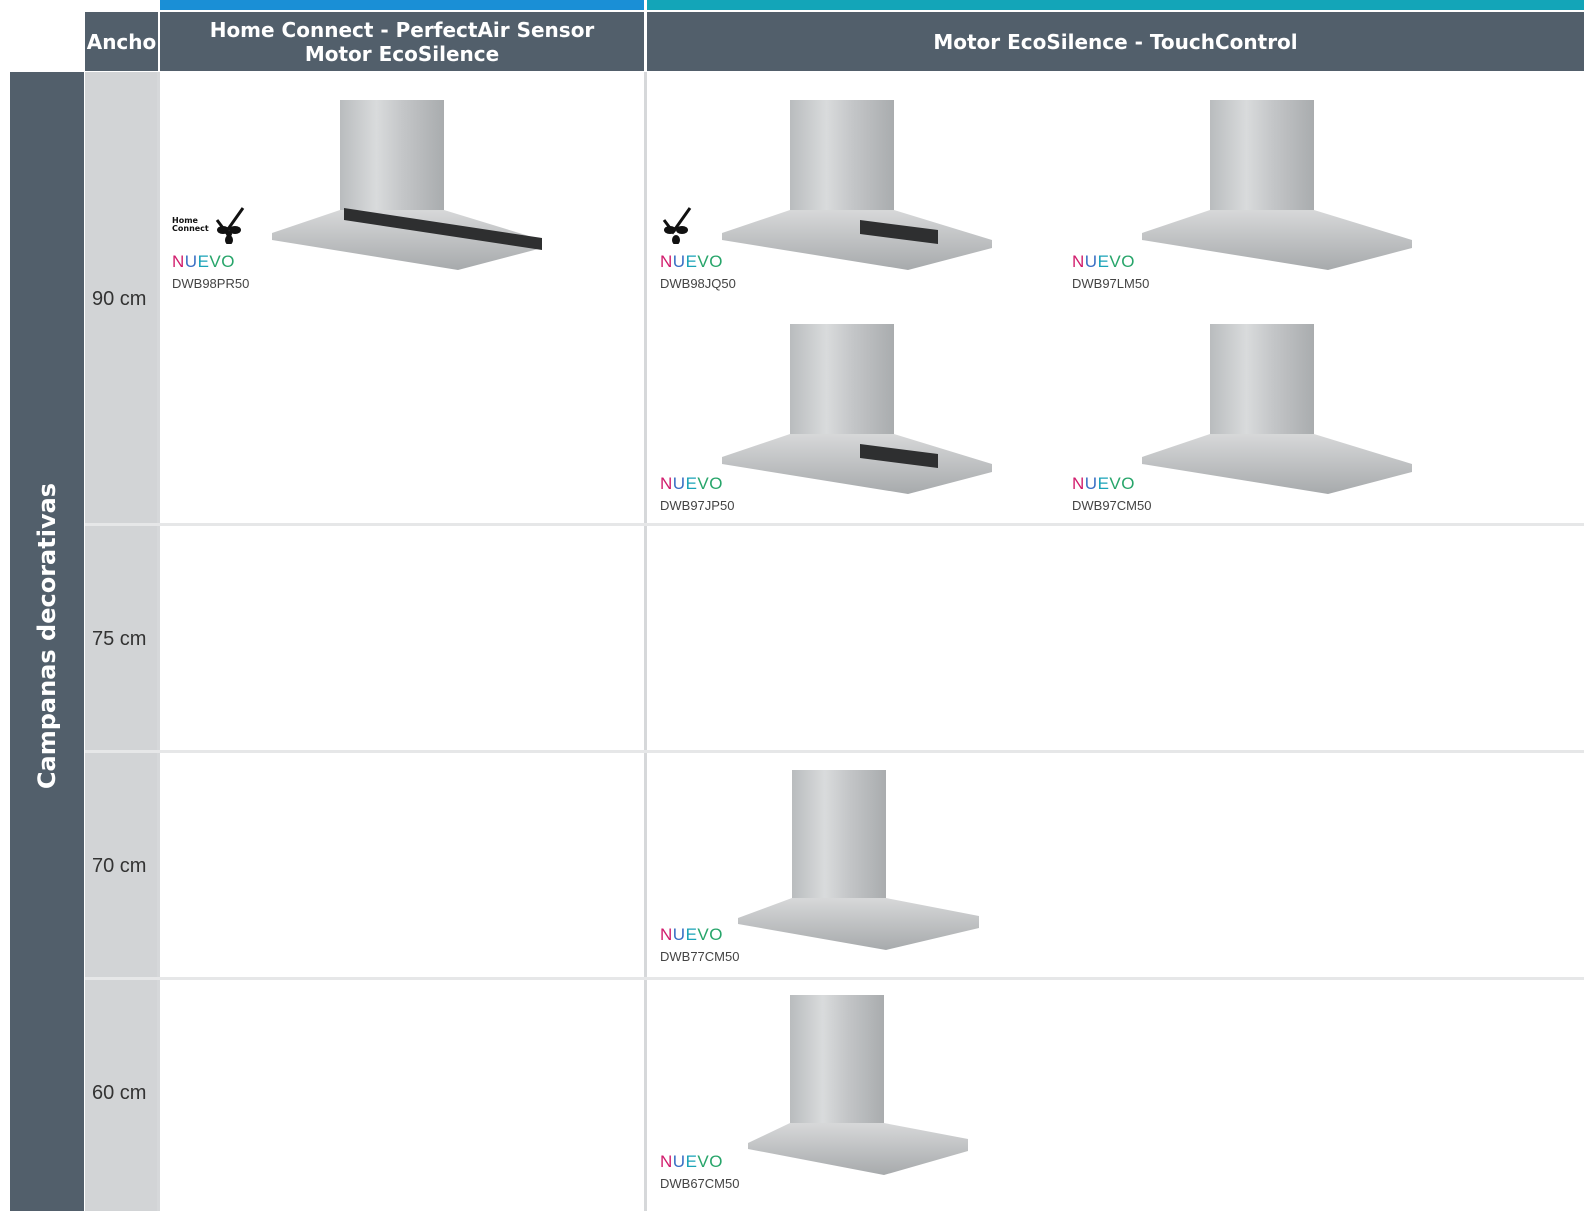 The image size is (1584, 1211). I want to click on accent-bar-blue, so click(402, 5).